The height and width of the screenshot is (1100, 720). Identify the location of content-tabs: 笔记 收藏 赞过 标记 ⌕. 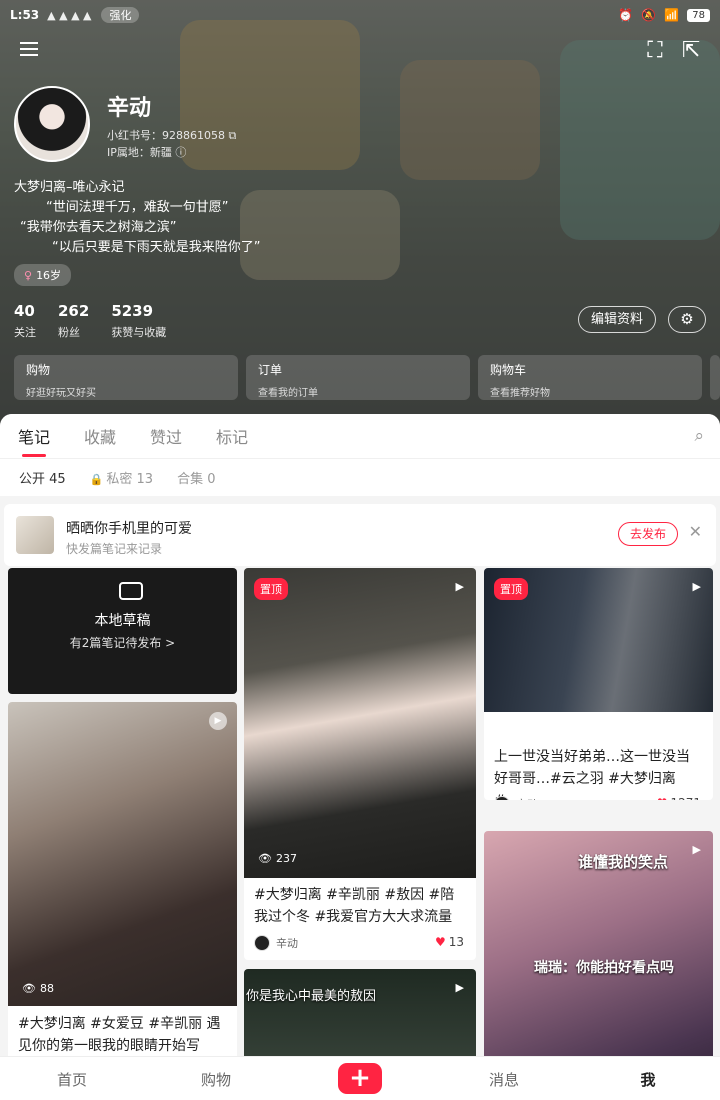
(360, 436).